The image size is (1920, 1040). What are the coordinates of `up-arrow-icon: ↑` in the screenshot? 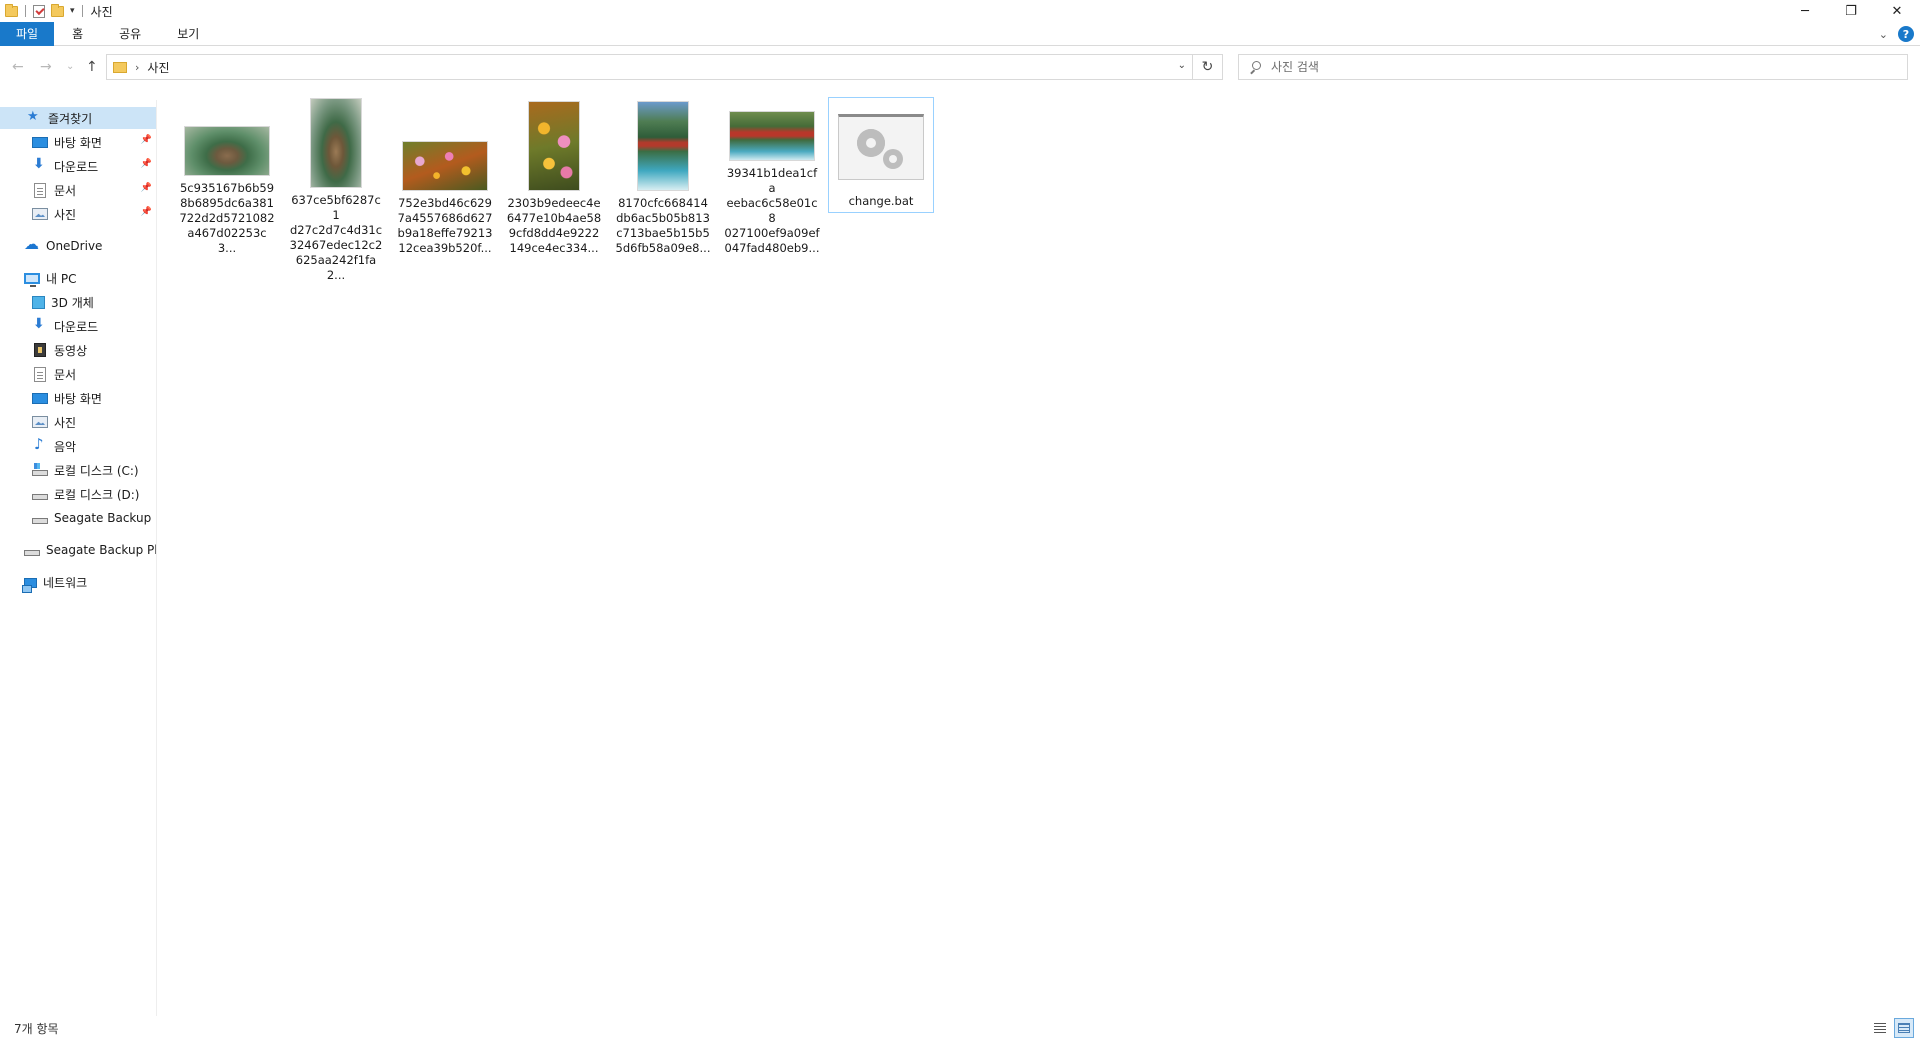 It's located at (92, 67).